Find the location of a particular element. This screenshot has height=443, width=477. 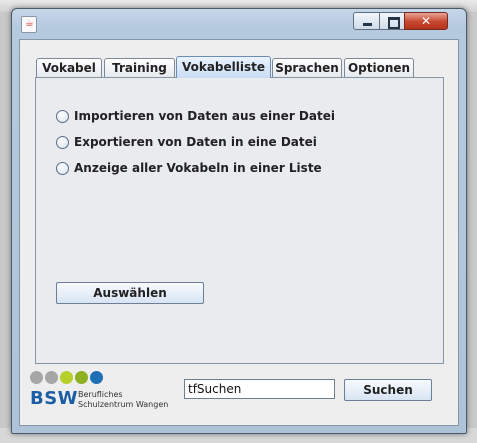

search-input is located at coordinates (259, 389).